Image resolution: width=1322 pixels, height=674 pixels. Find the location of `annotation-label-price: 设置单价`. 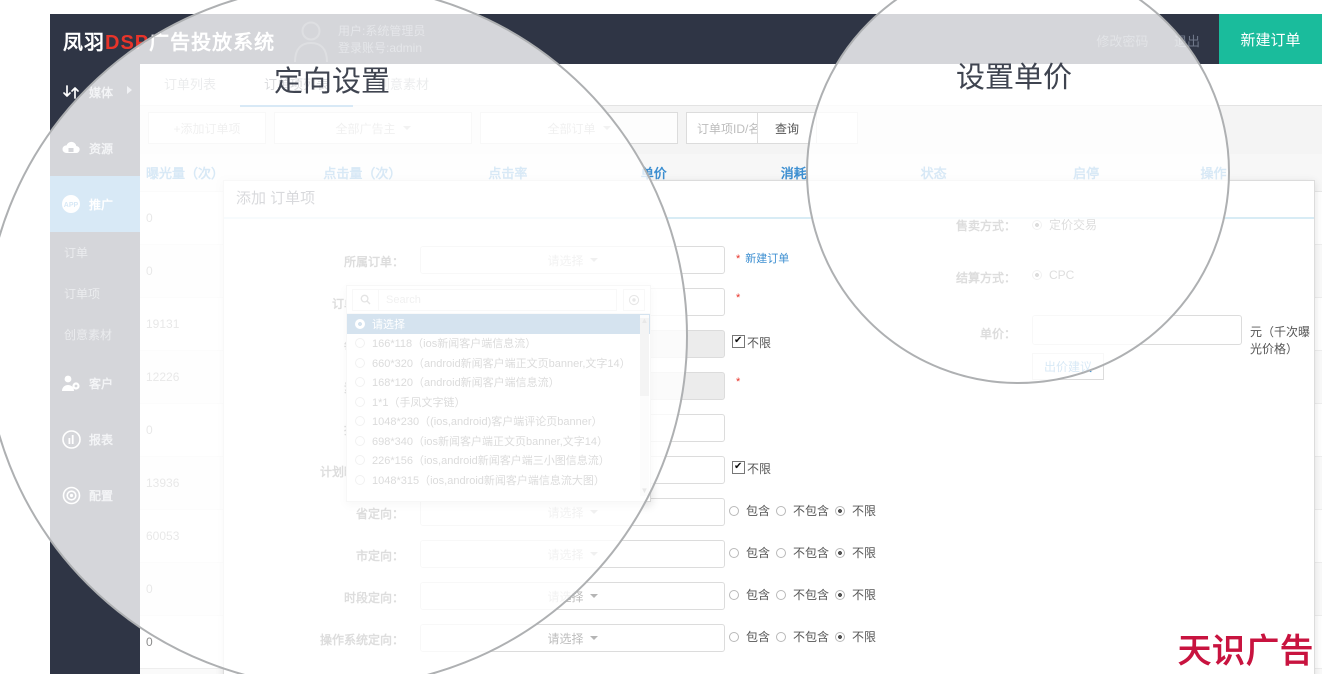

annotation-label-price: 设置单价 is located at coordinates (1014, 78).